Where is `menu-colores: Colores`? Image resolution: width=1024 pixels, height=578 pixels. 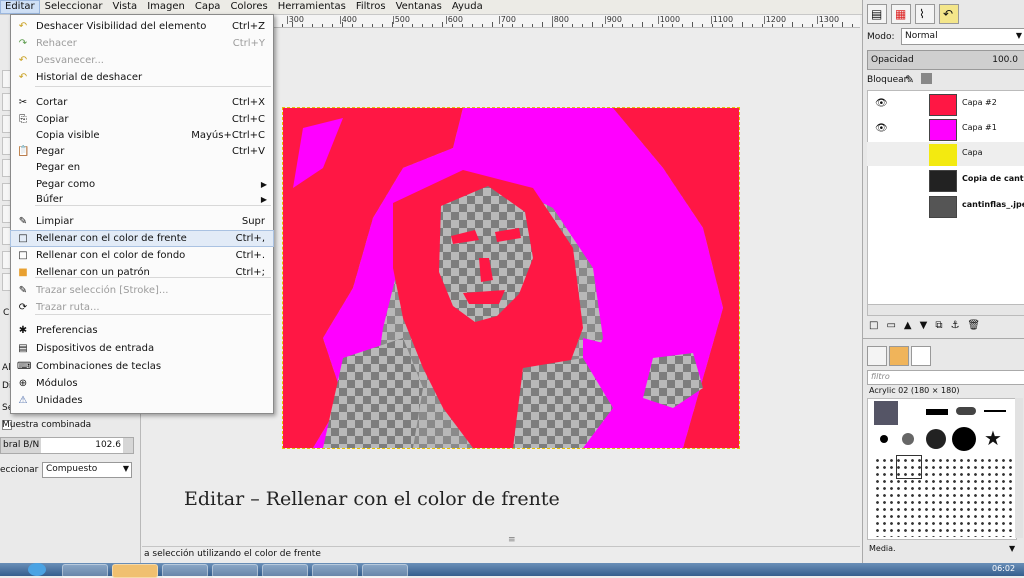
menu-colores: Colores is located at coordinates (248, 7).